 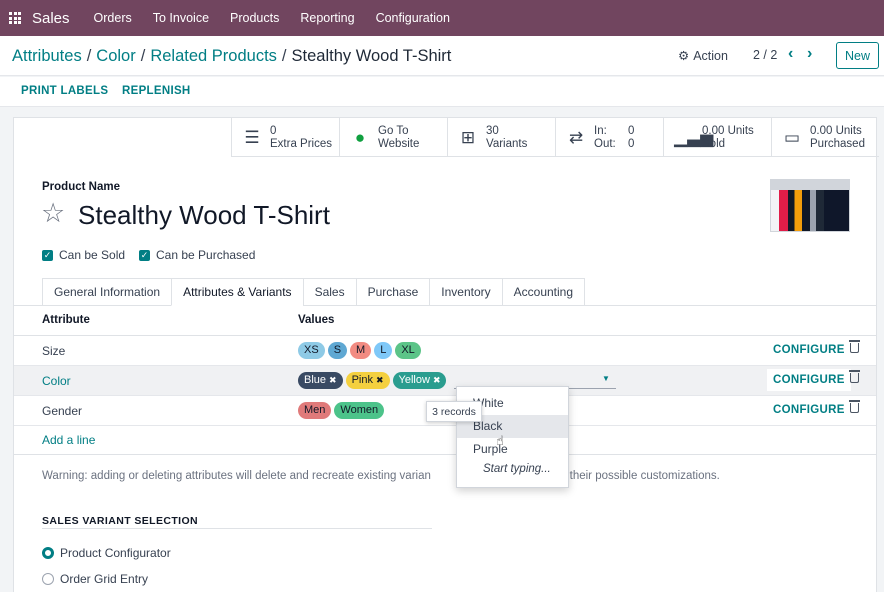 I want to click on tab-sales: Sales, so click(x=329, y=292).